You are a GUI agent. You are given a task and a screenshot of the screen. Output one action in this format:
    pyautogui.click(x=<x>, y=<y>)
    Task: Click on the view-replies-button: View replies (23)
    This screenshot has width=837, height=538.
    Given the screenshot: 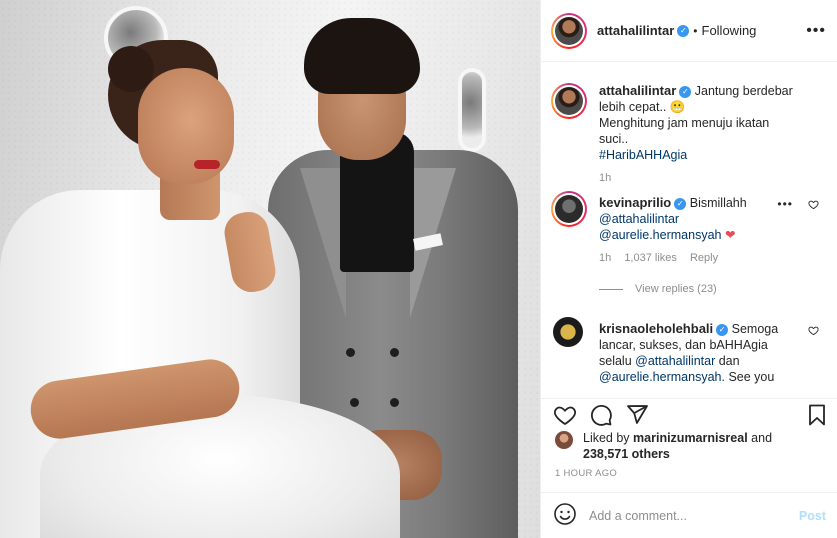 What is the action you would take?
    pyautogui.click(x=699, y=289)
    